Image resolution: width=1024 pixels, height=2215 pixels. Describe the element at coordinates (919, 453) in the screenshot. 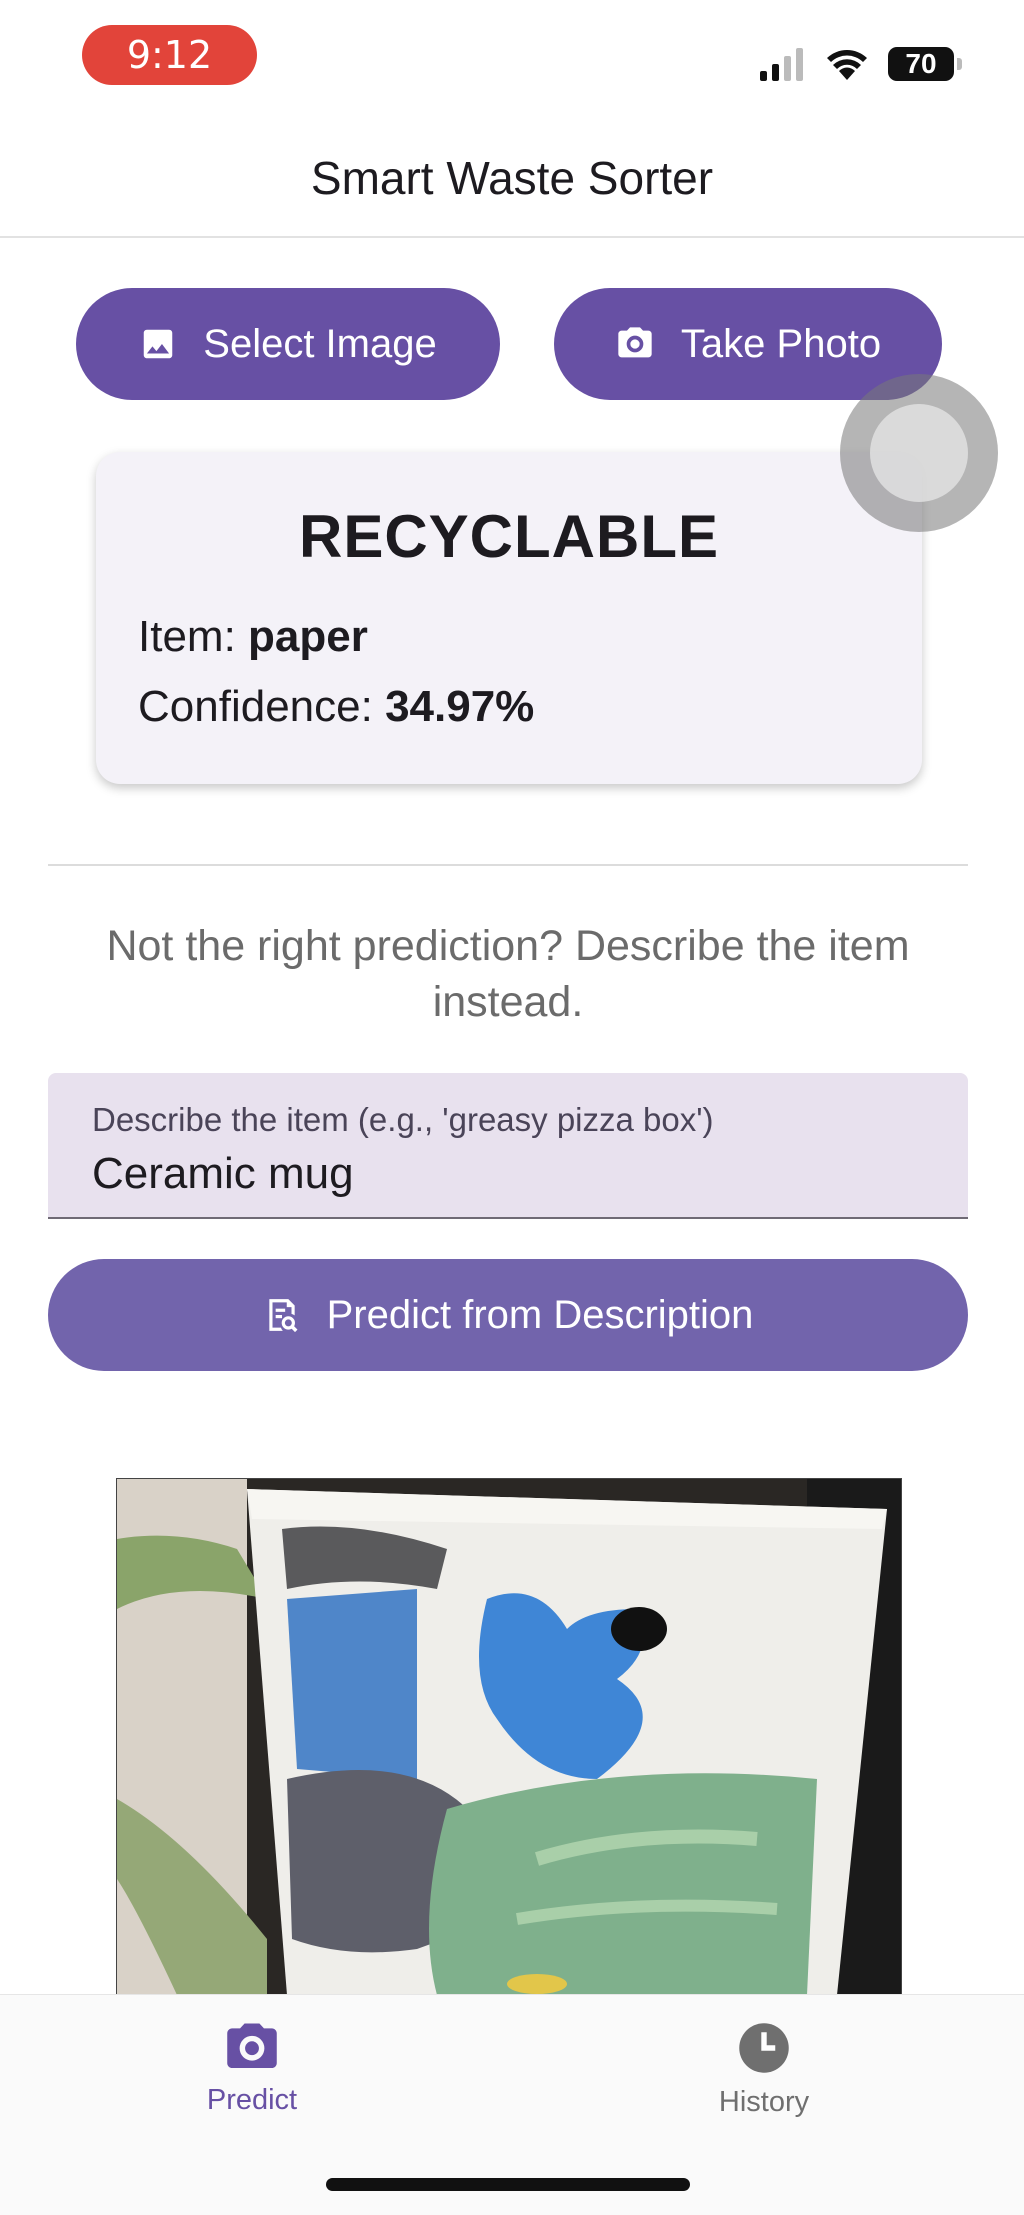

I see `touch-indicator` at that location.